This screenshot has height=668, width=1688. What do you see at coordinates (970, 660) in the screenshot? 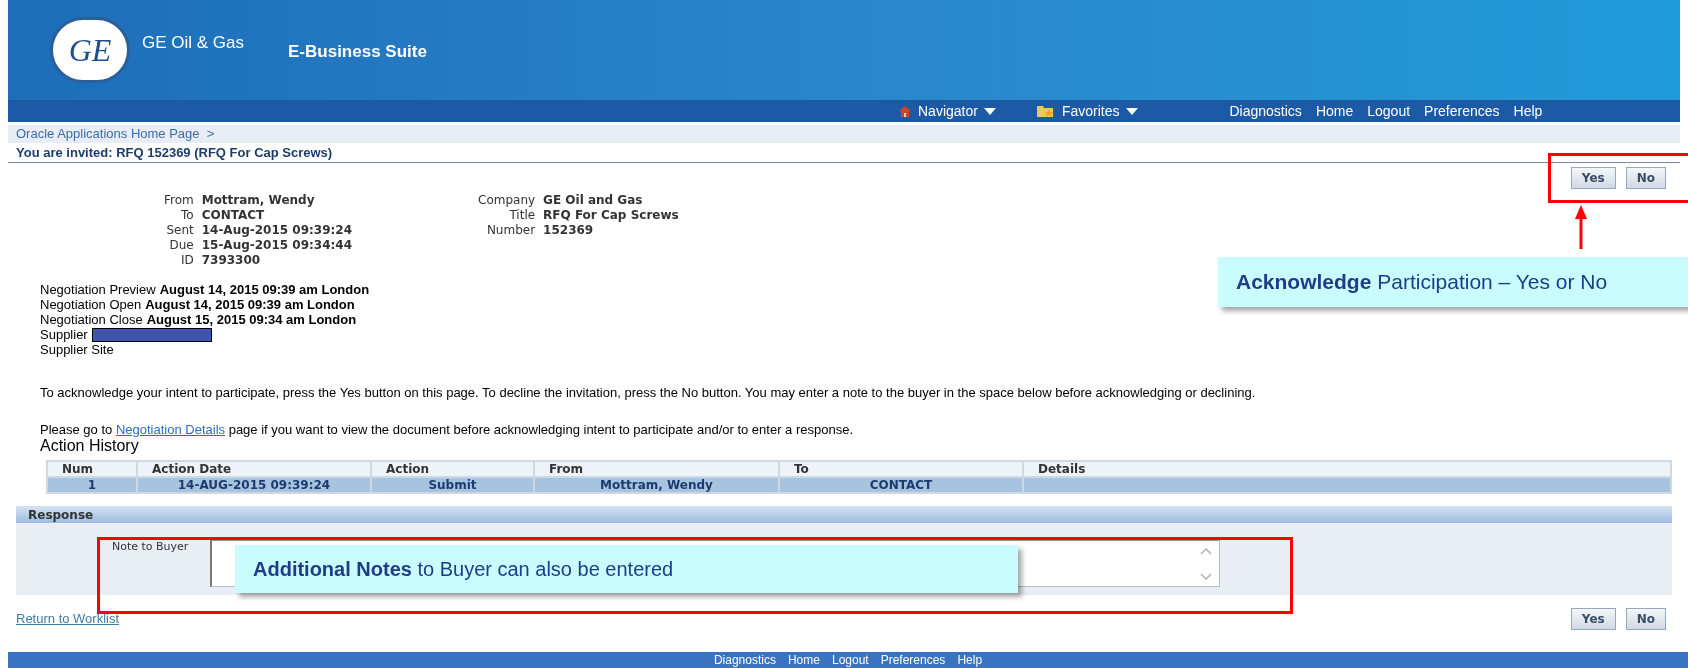
I see `footer-link: Help` at bounding box center [970, 660].